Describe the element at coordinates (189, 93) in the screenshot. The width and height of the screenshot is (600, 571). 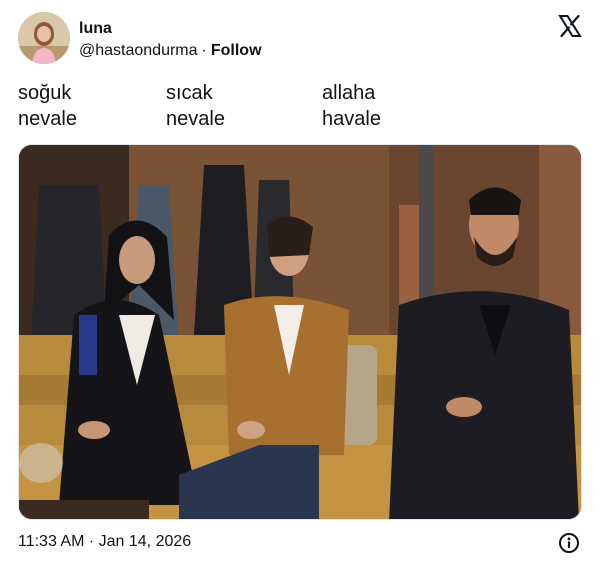
I see `caption-line: sıcak` at that location.